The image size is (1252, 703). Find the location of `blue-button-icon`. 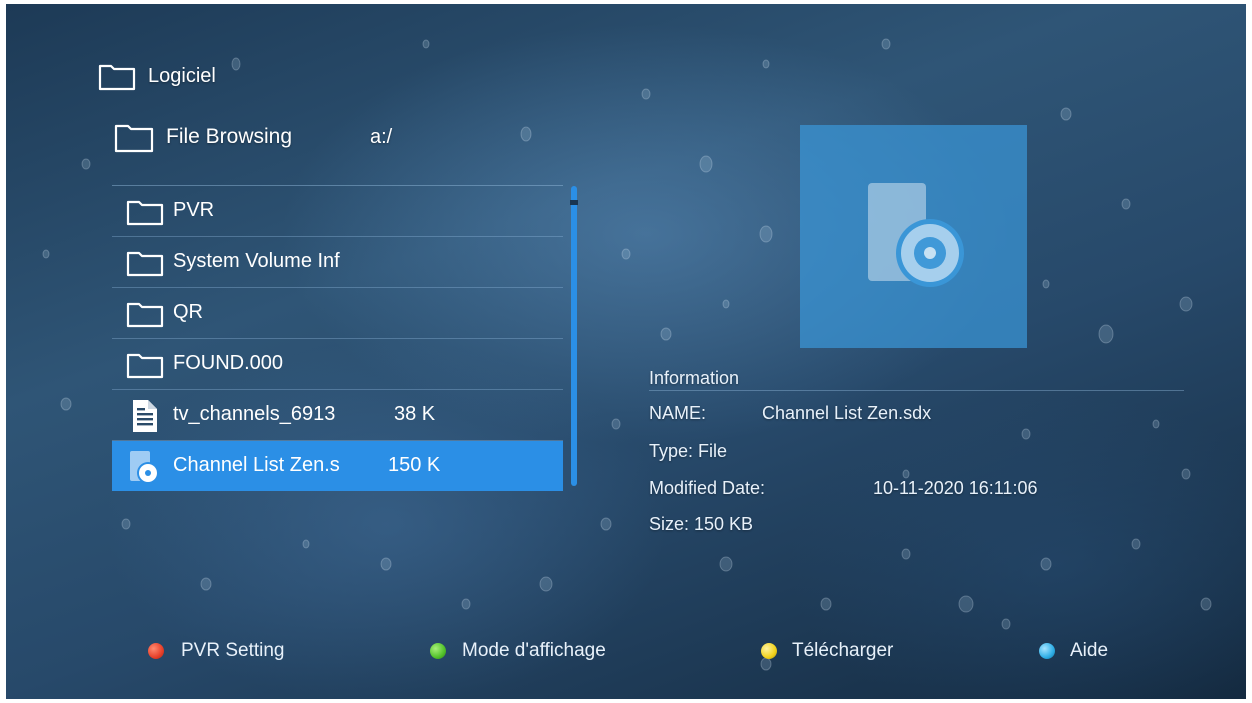

blue-button-icon is located at coordinates (1047, 651).